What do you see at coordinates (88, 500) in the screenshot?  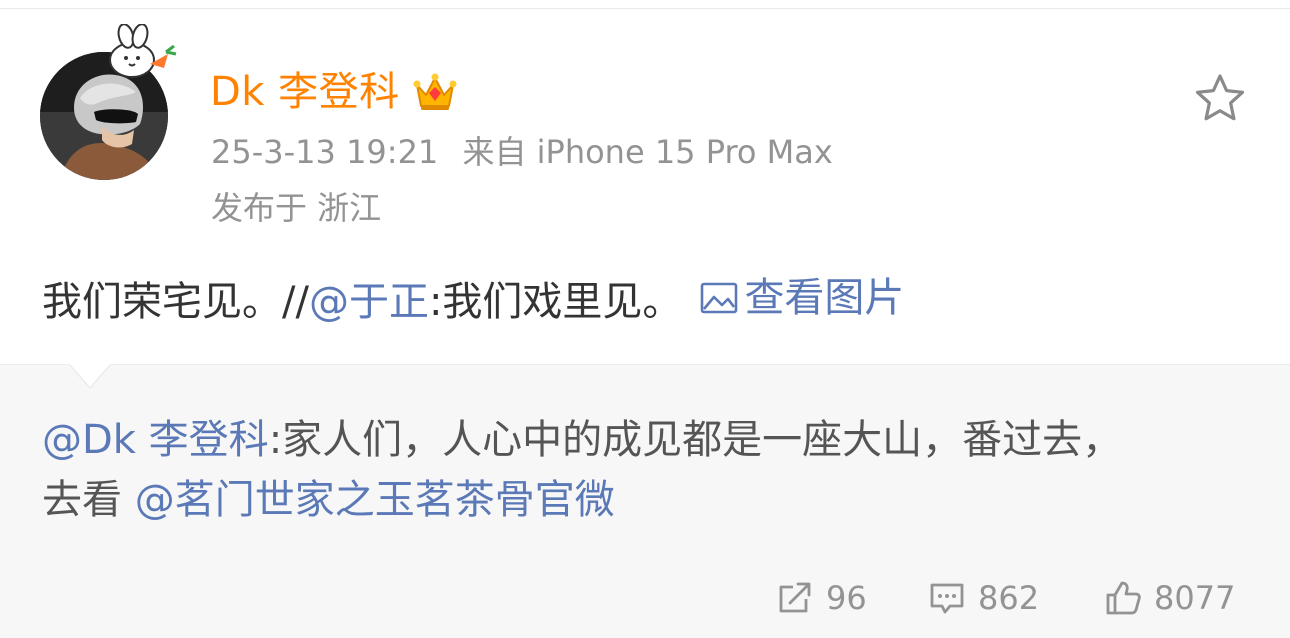 I see `quote-line-2-prefix: 去看` at bounding box center [88, 500].